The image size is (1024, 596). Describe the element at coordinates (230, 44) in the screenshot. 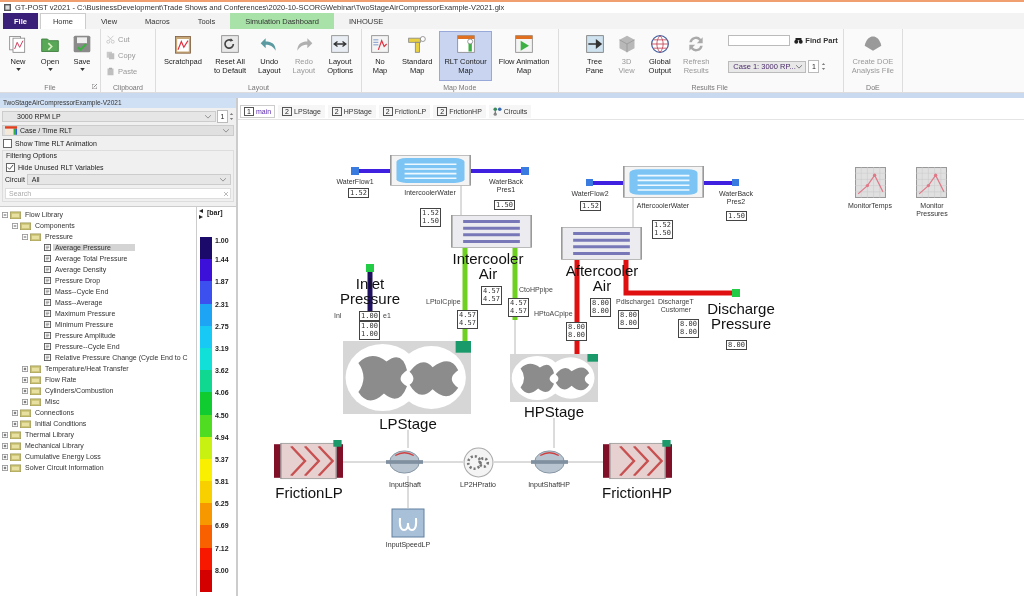

I see `reset-icon` at that location.